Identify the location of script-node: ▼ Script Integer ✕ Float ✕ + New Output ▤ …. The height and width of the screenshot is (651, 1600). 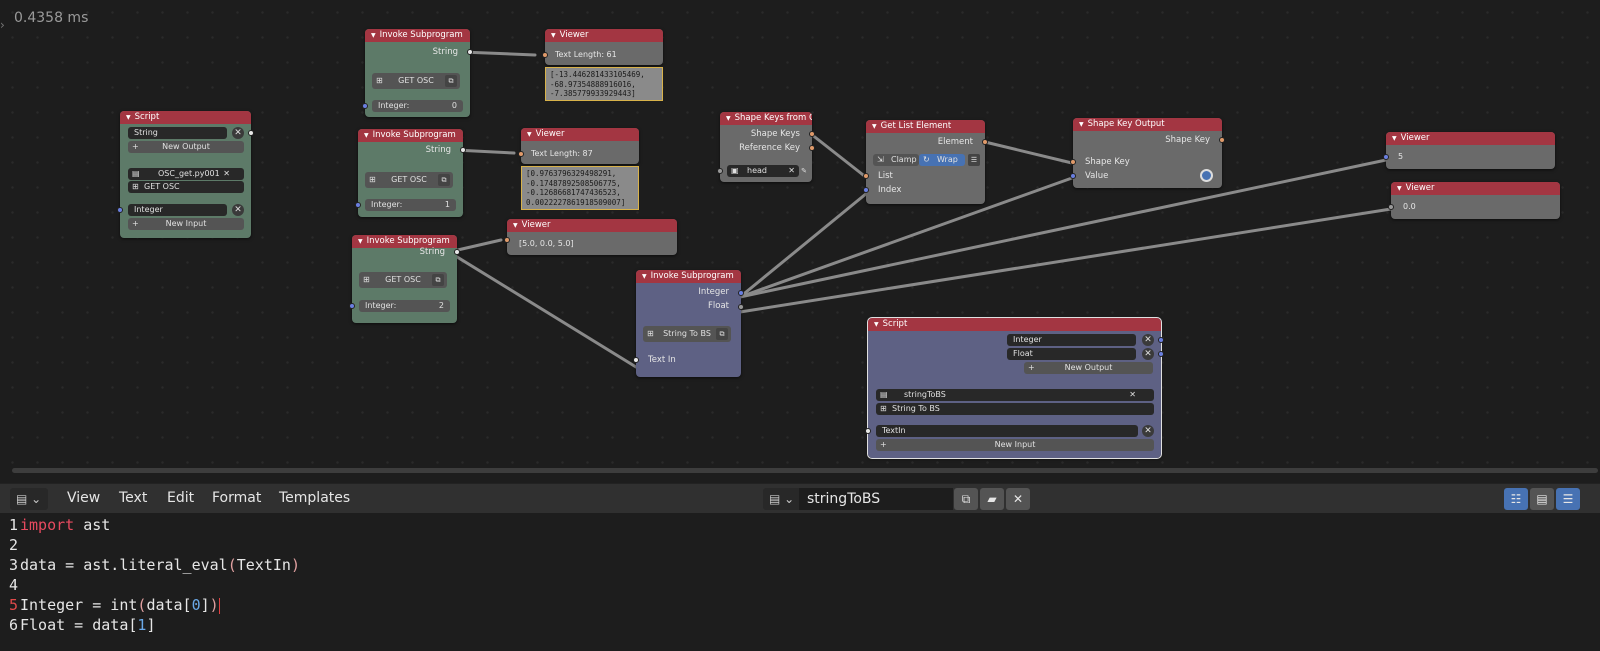
(1014, 388).